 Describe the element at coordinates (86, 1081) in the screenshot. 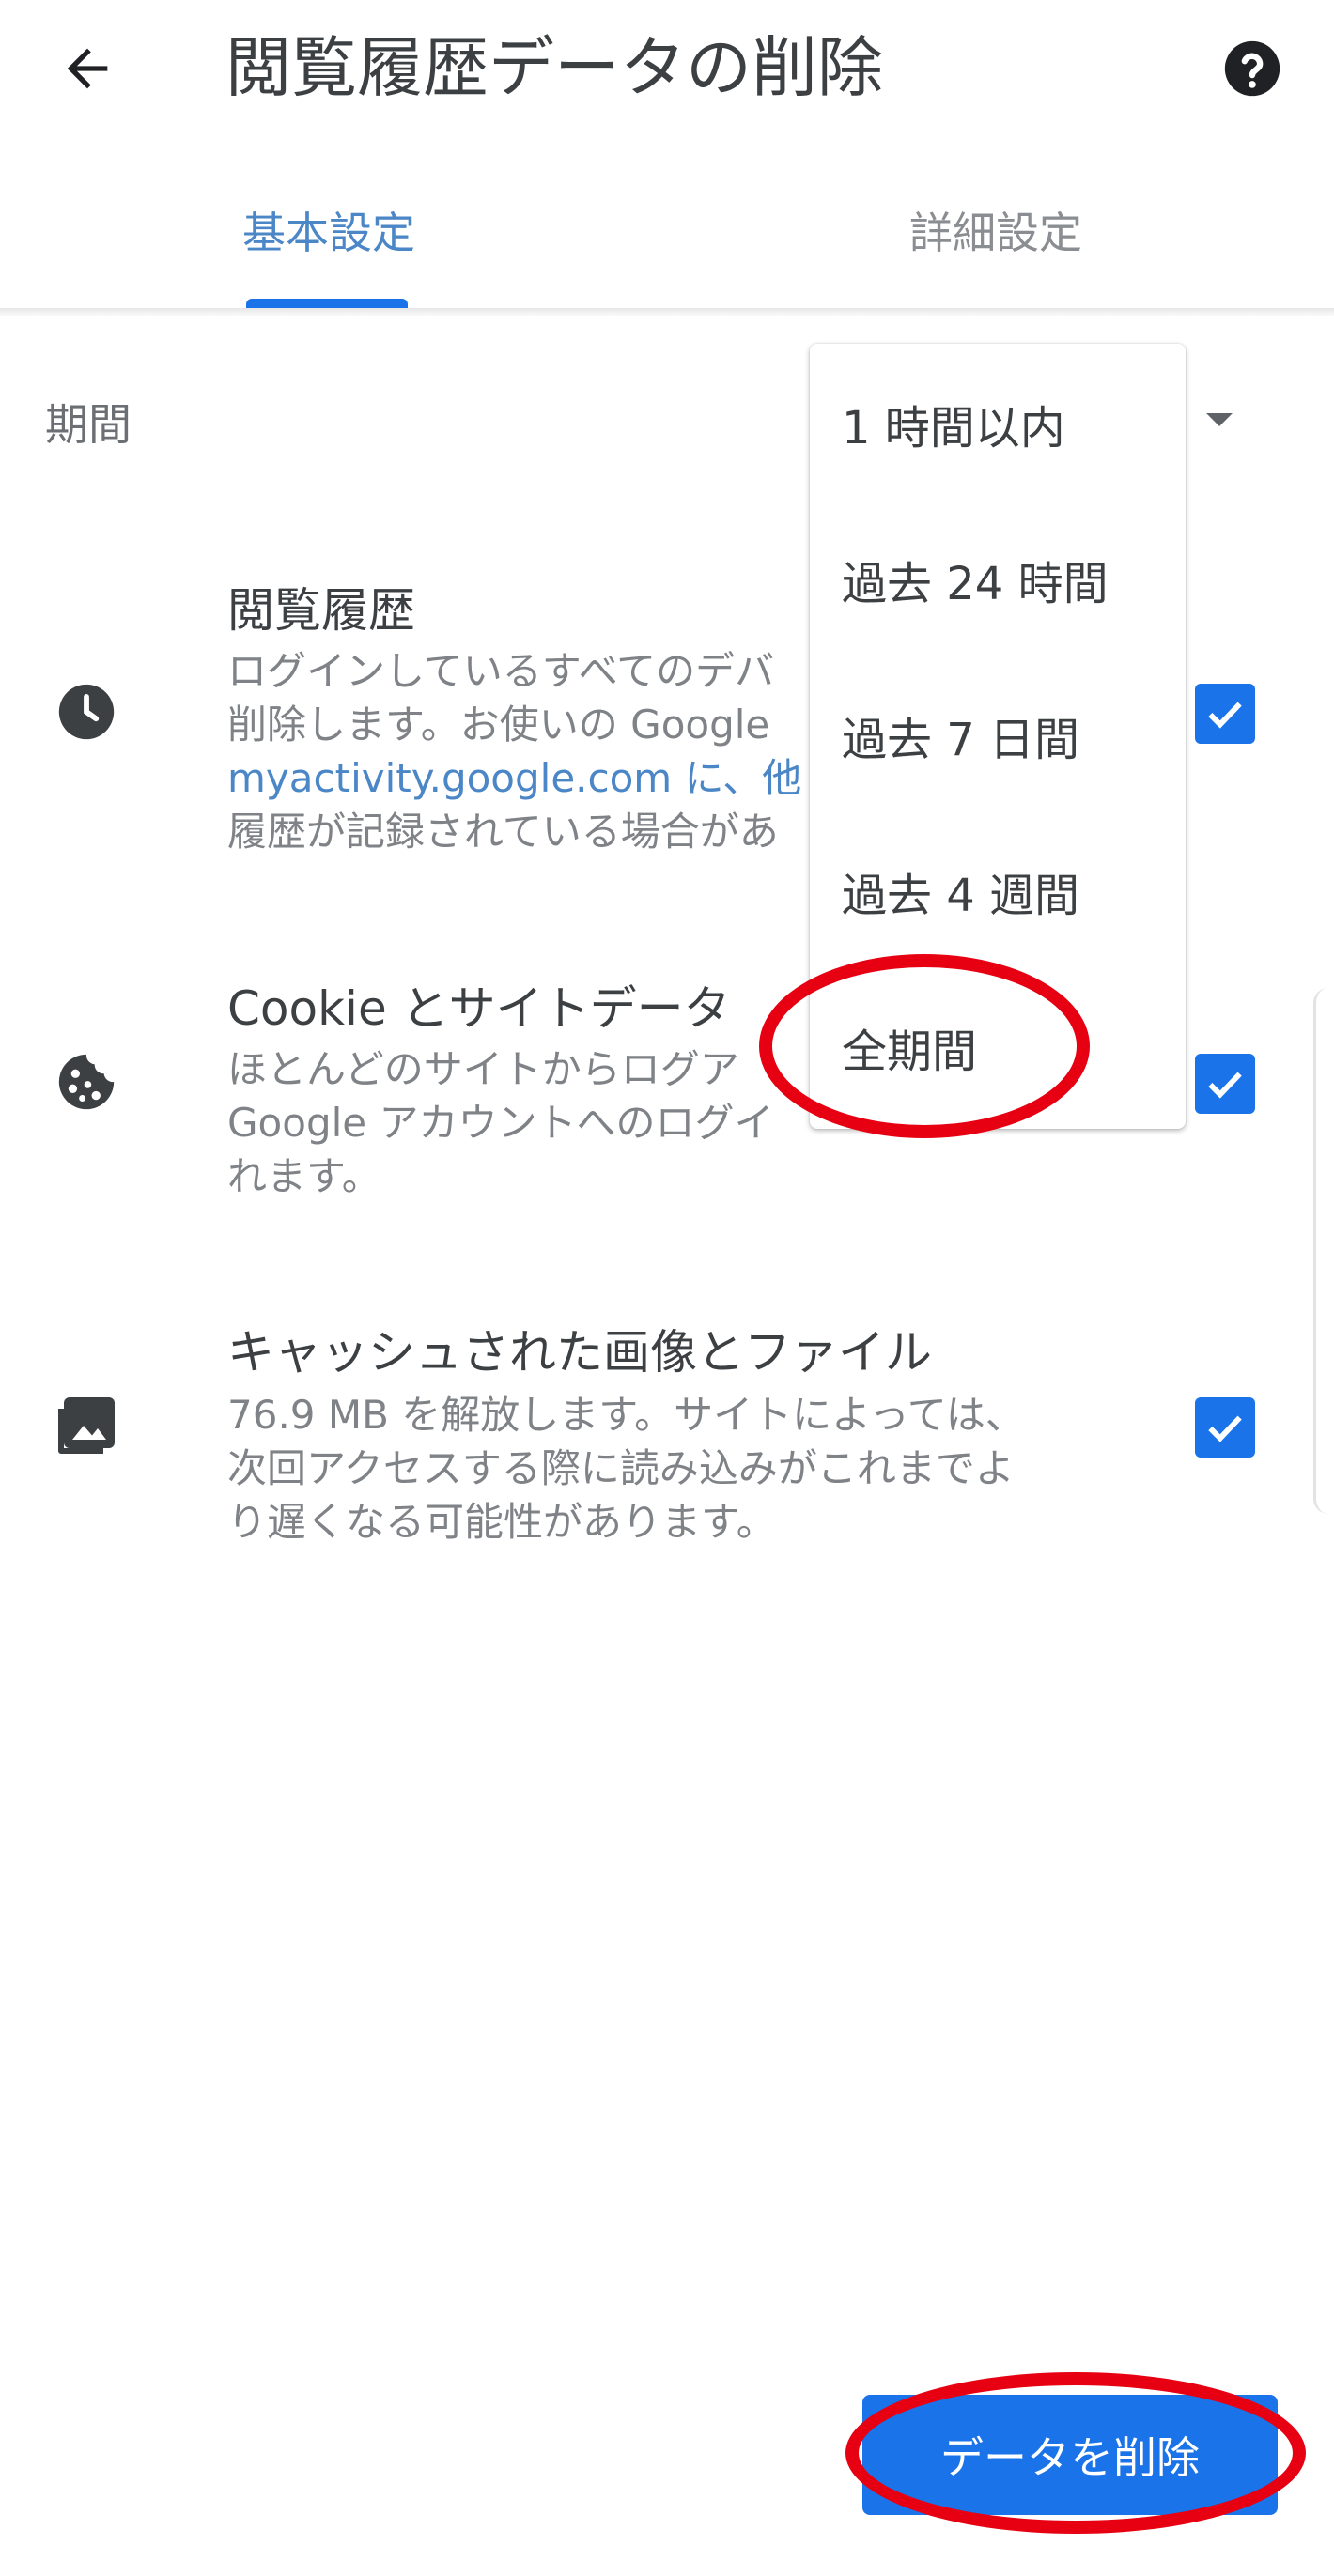

I see `cookie-icon` at that location.